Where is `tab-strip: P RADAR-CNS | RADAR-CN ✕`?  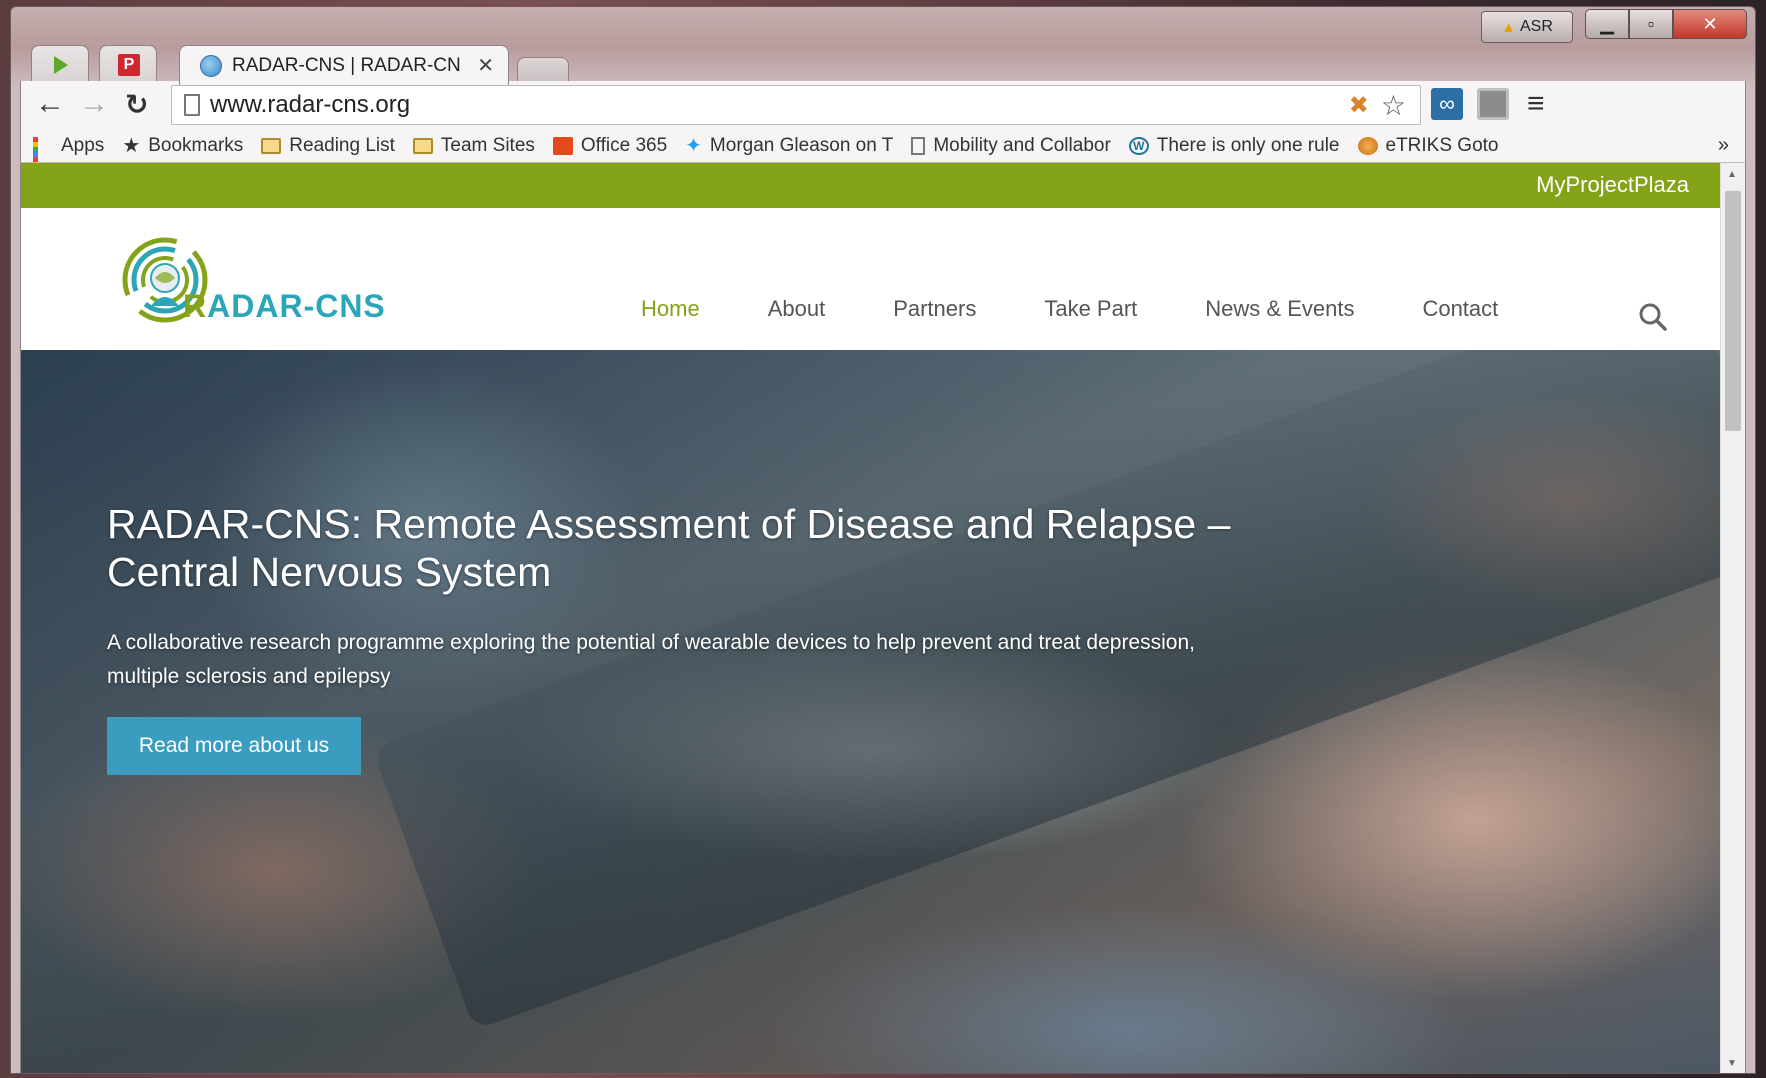 tab-strip: P RADAR-CNS | RADAR-CN ✕ is located at coordinates (781, 63).